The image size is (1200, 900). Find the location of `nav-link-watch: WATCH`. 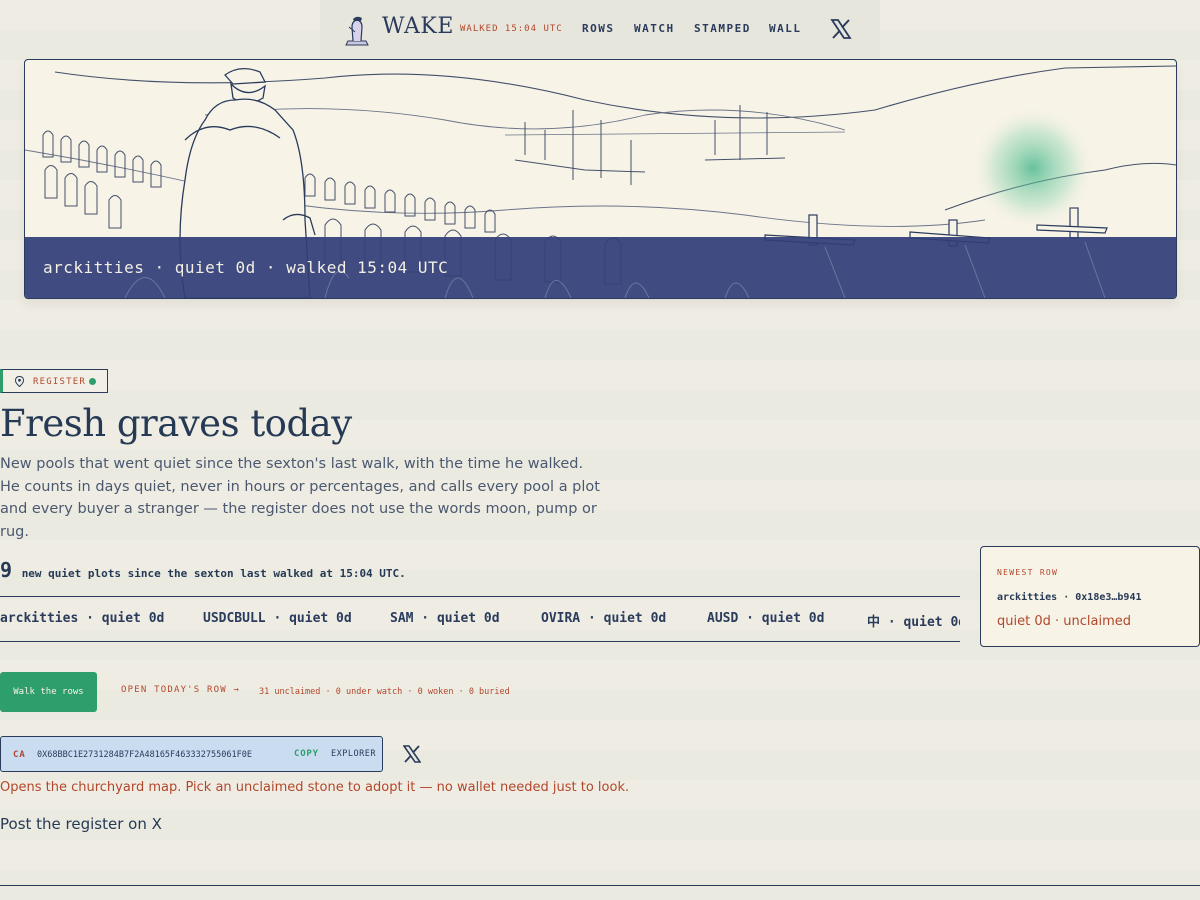

nav-link-watch: WATCH is located at coordinates (654, 28).